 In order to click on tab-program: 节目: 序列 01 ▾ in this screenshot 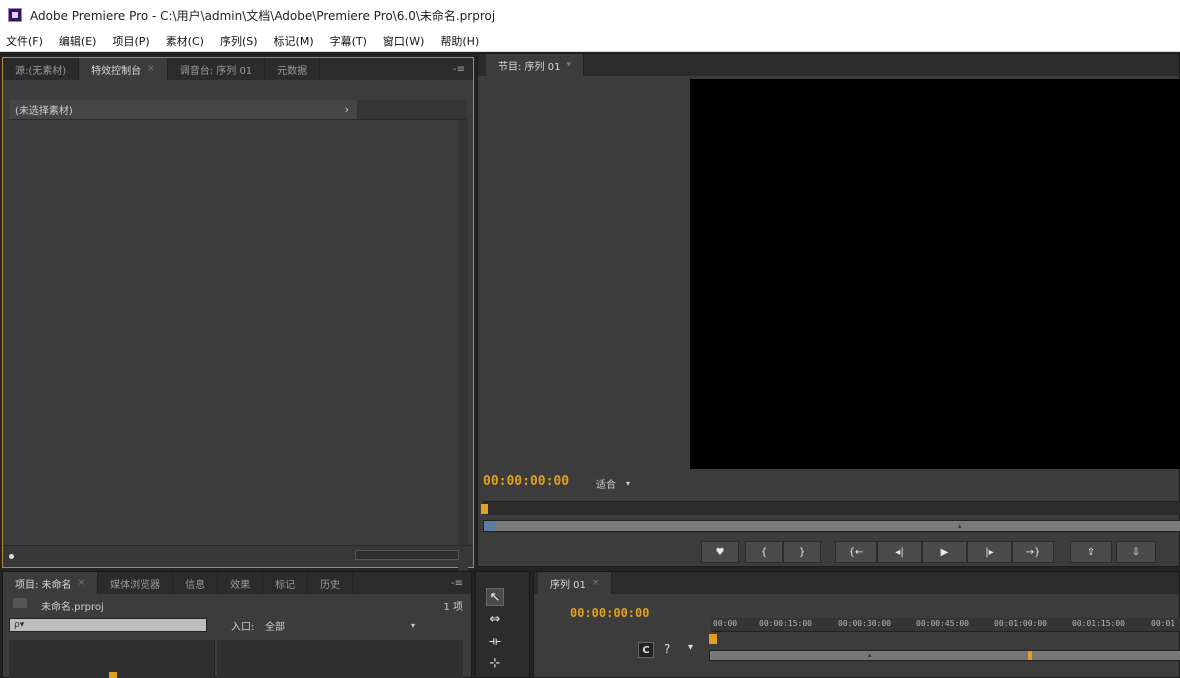, I will do `click(535, 65)`.